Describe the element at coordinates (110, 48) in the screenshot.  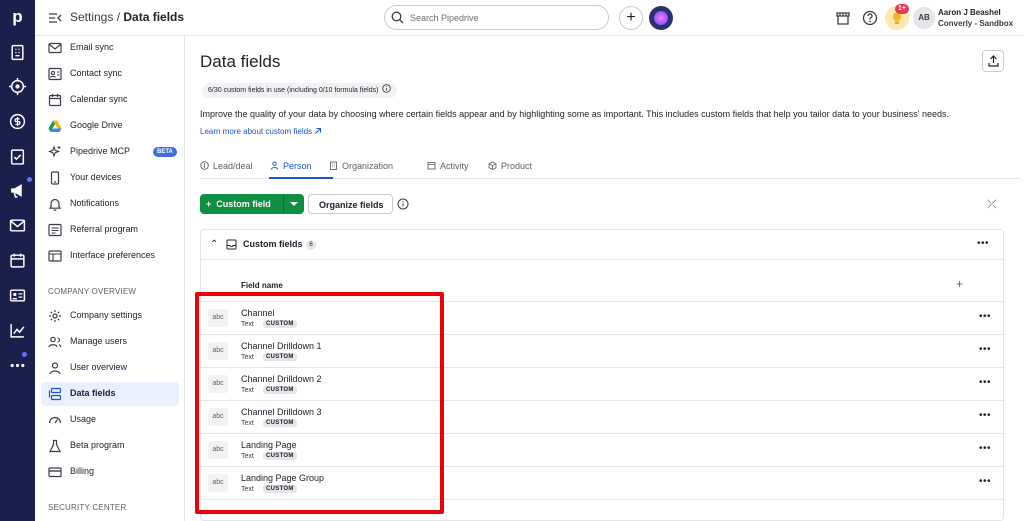
I see `sidebar-item-email-sync: Email sync` at that location.